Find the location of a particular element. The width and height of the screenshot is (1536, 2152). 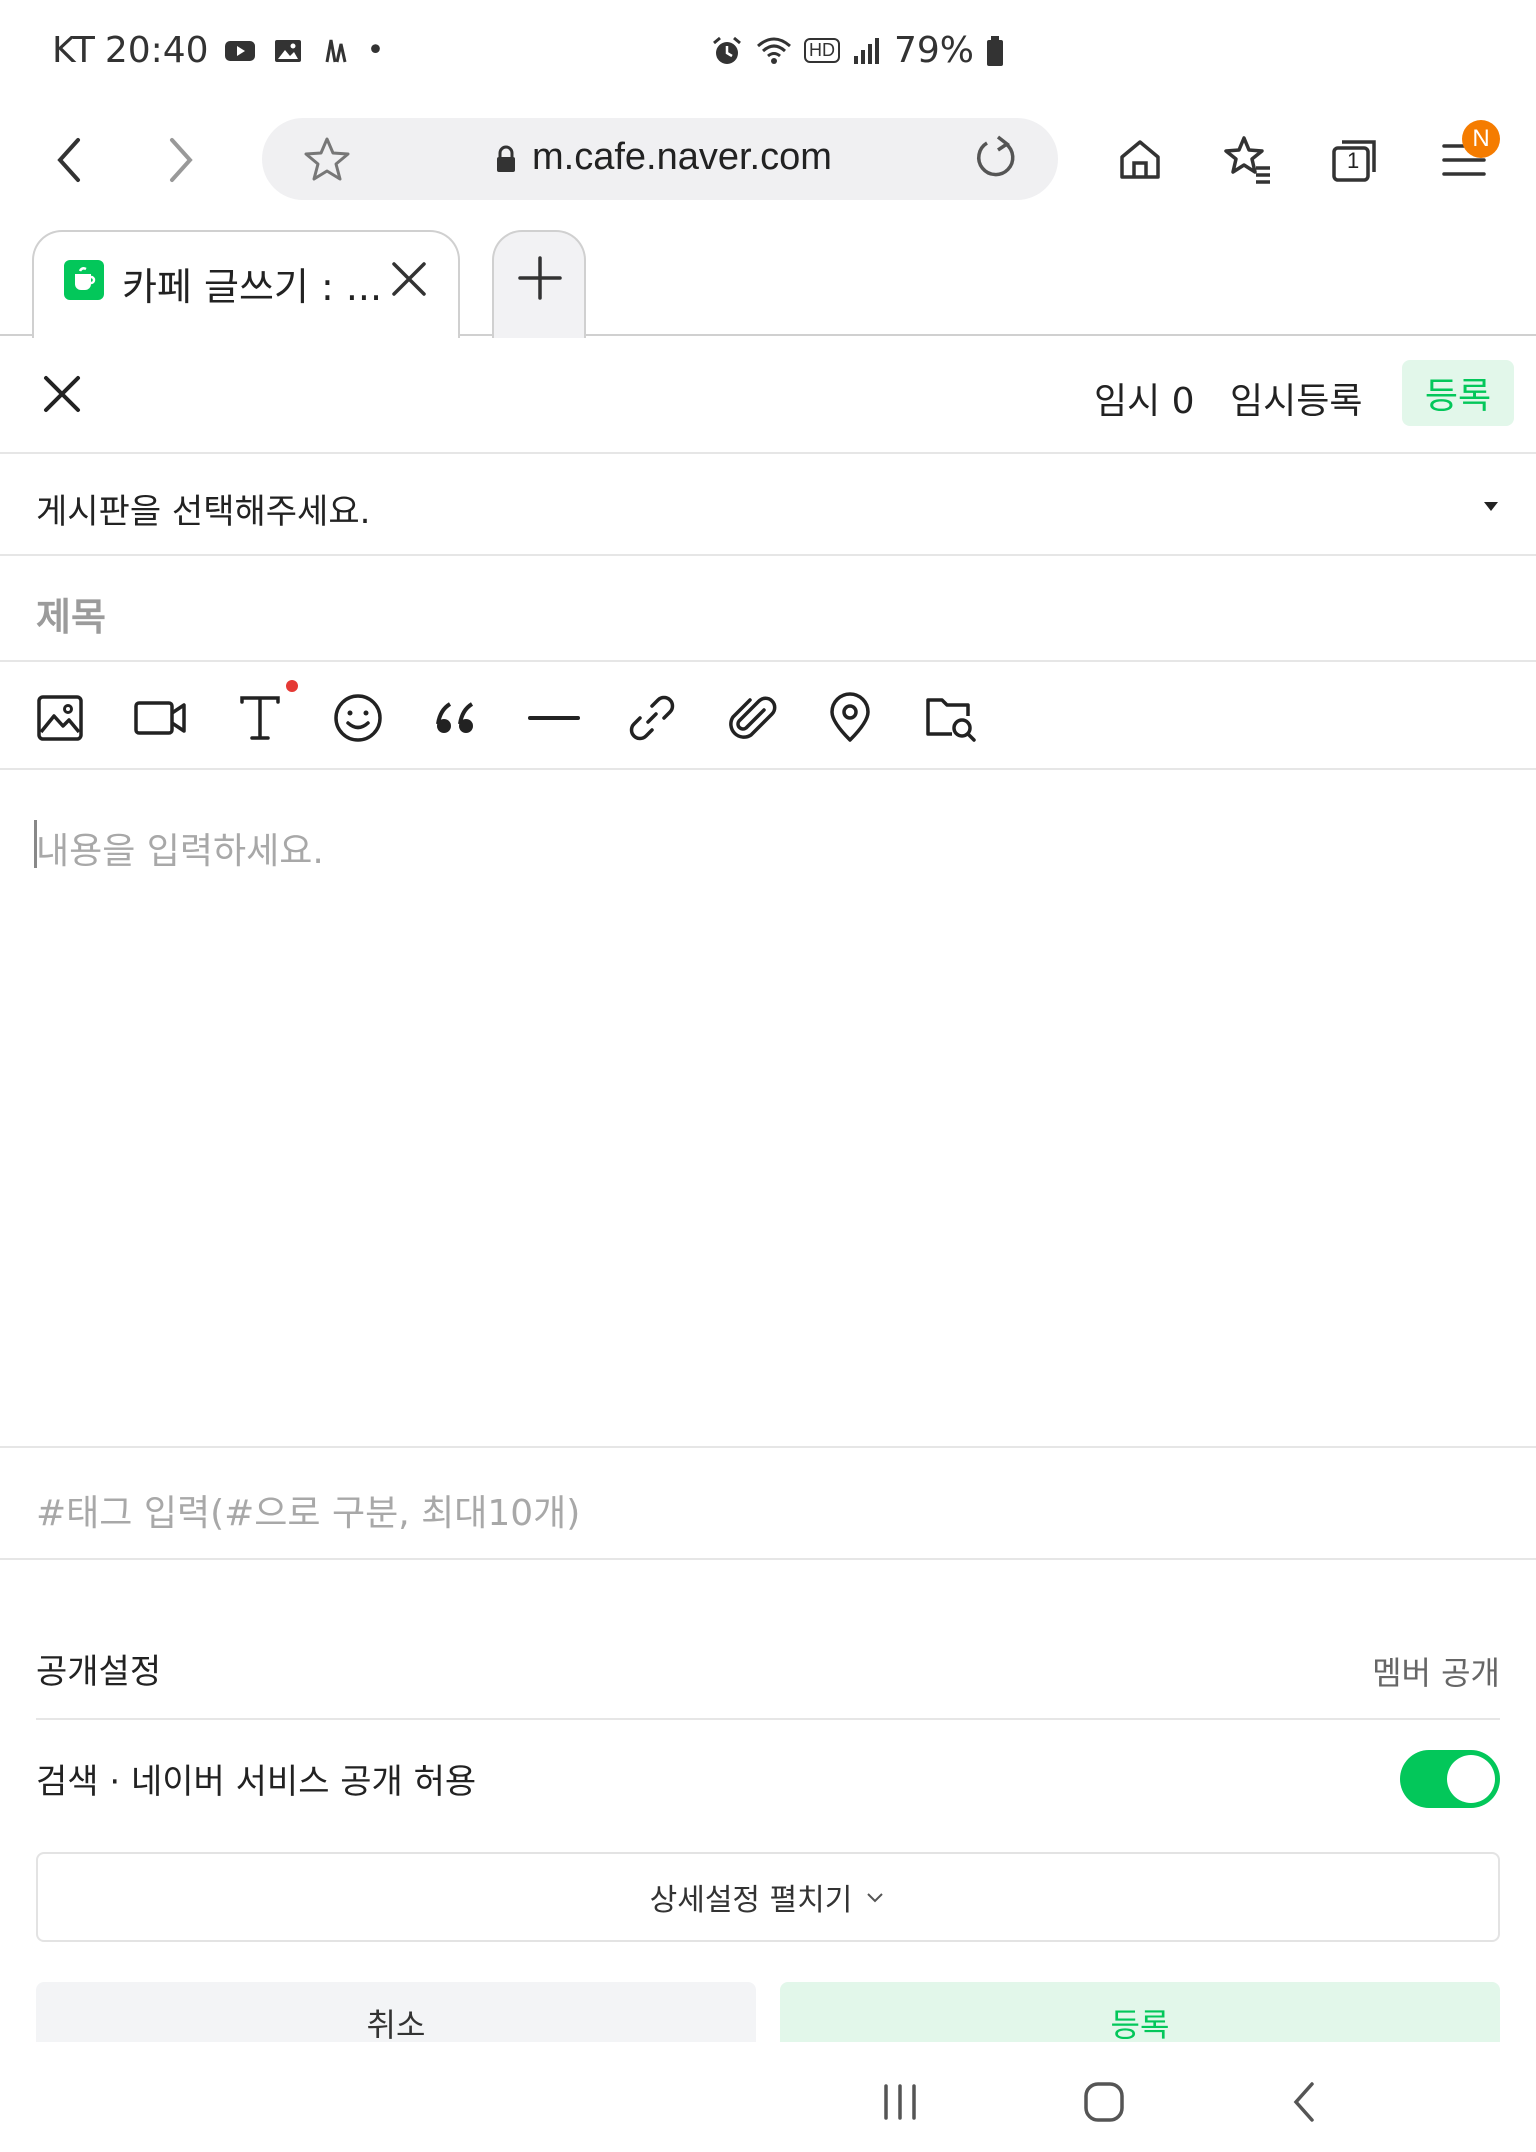

forward-button is located at coordinates (180, 160).